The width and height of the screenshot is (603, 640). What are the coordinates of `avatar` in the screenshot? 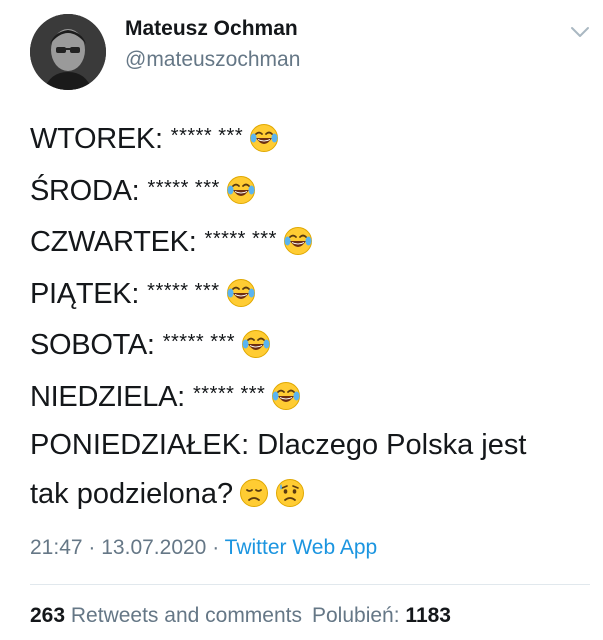 It's located at (68, 52).